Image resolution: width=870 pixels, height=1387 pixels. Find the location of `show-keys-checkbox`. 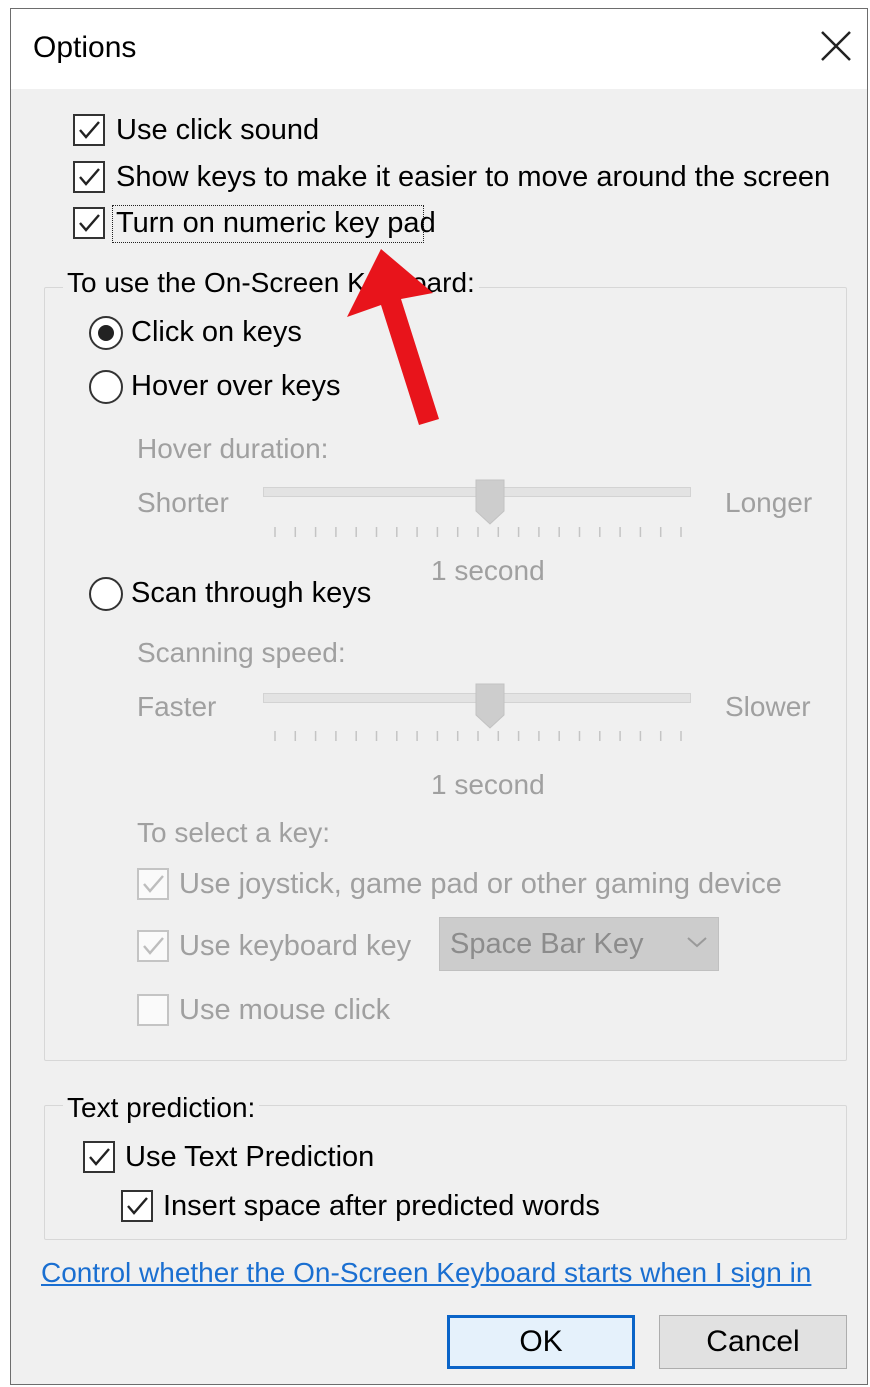

show-keys-checkbox is located at coordinates (89, 177).